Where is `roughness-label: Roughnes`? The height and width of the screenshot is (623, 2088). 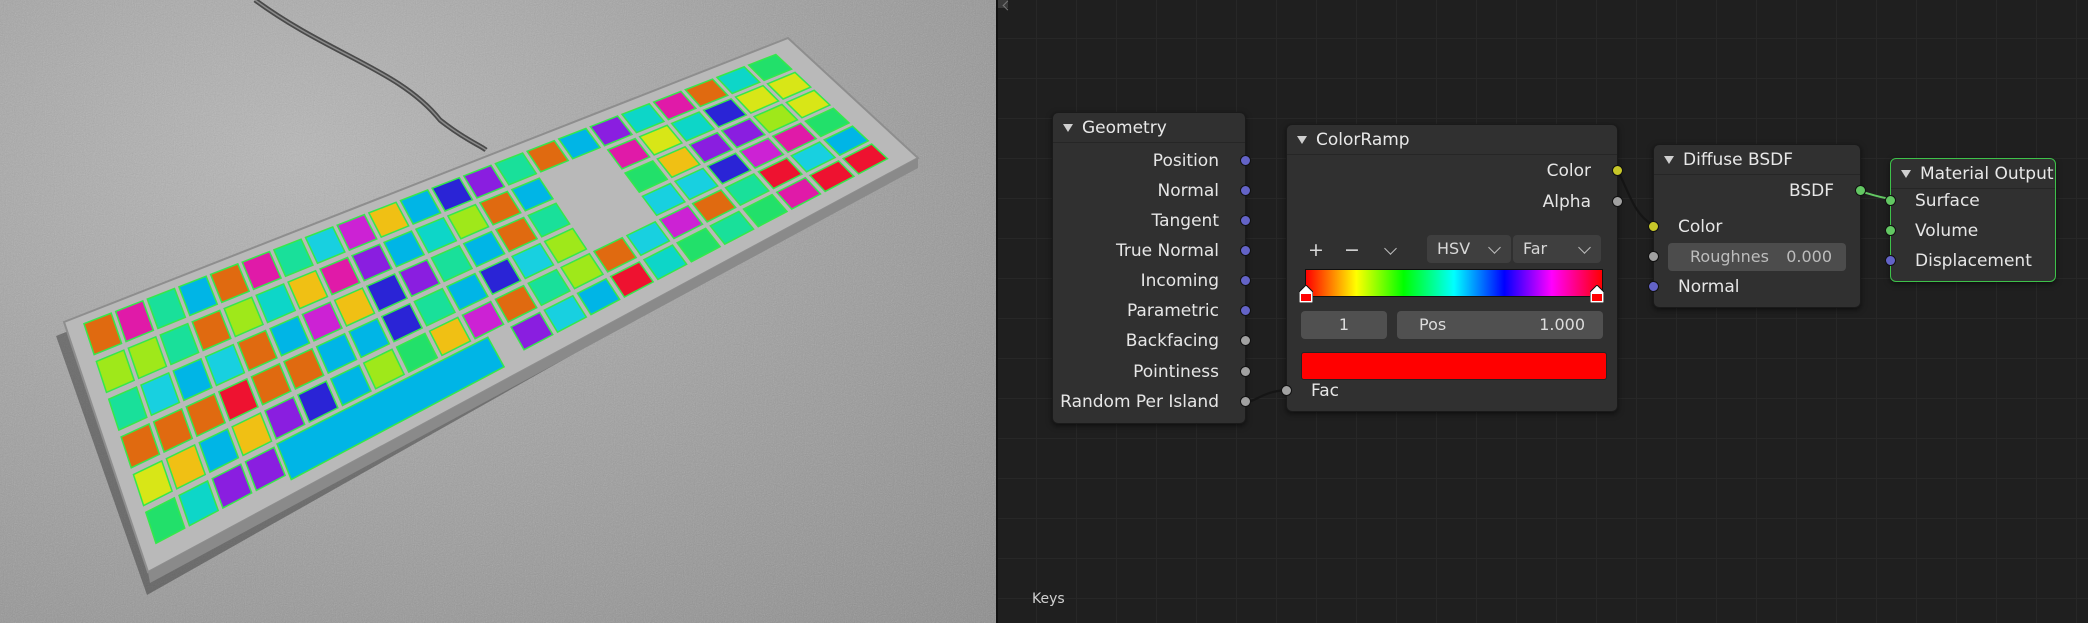
roughness-label: Roughnes is located at coordinates (1729, 256).